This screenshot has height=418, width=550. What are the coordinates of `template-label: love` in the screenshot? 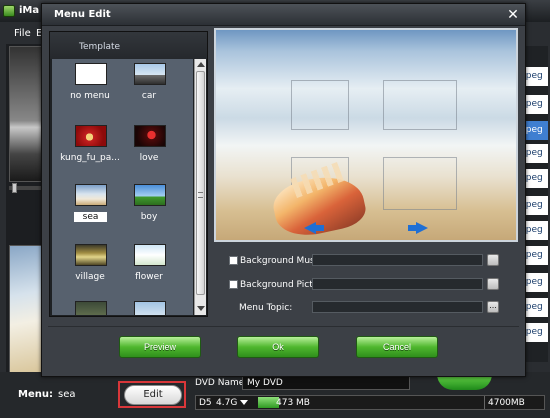 It's located at (149, 158).